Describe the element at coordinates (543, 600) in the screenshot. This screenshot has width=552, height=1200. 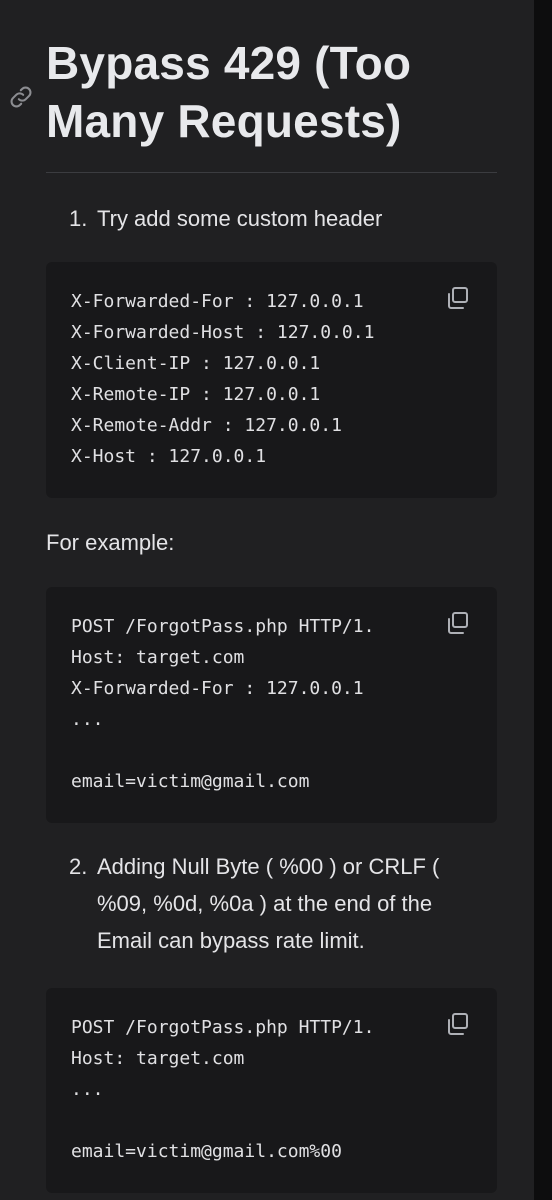
I see `window-edge` at that location.